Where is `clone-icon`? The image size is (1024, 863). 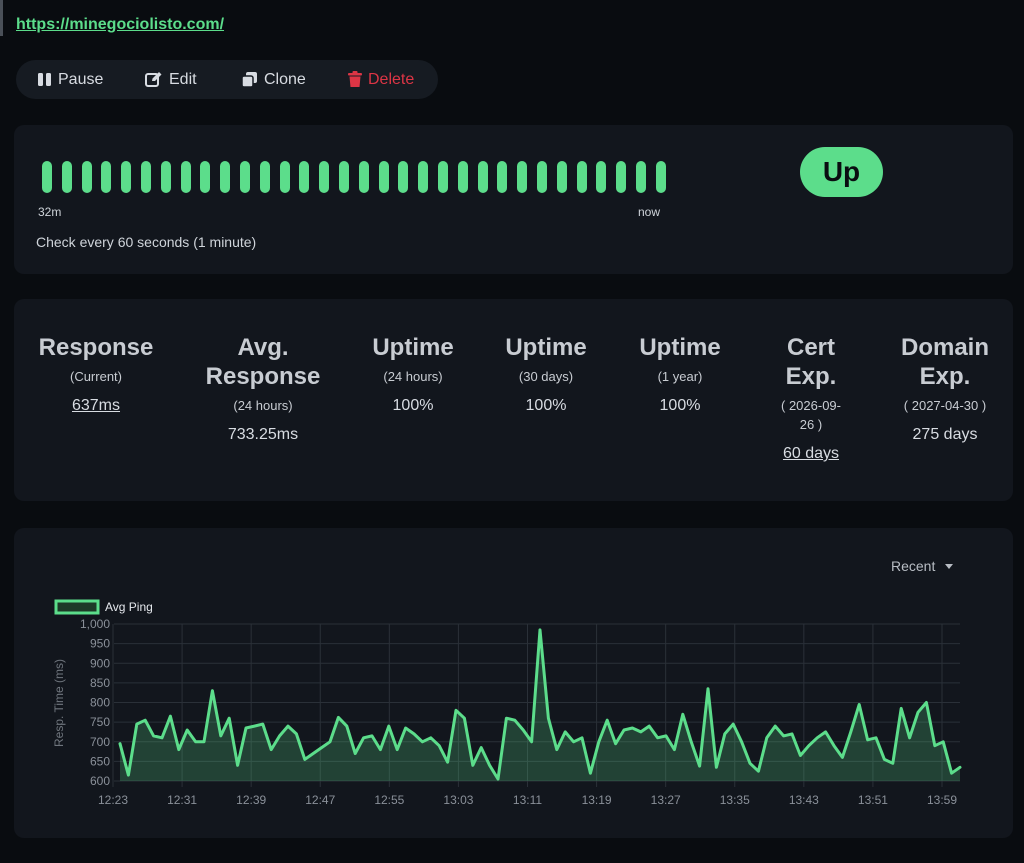
clone-icon is located at coordinates (249, 80).